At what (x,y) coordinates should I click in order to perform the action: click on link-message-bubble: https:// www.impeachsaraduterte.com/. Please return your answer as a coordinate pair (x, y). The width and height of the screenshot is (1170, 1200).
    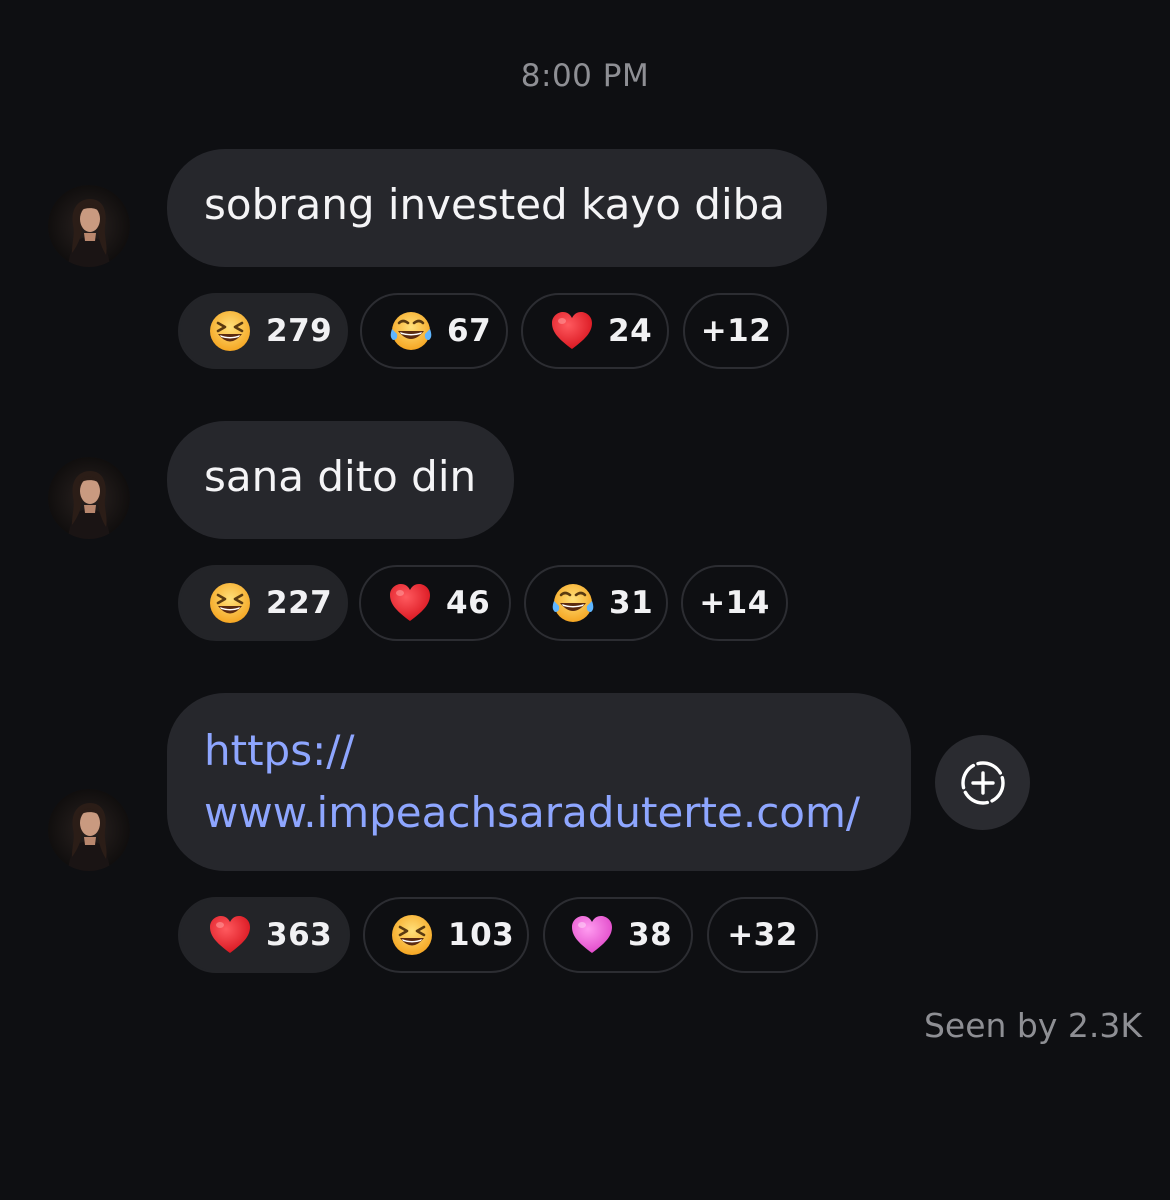
    Looking at the image, I should click on (539, 782).